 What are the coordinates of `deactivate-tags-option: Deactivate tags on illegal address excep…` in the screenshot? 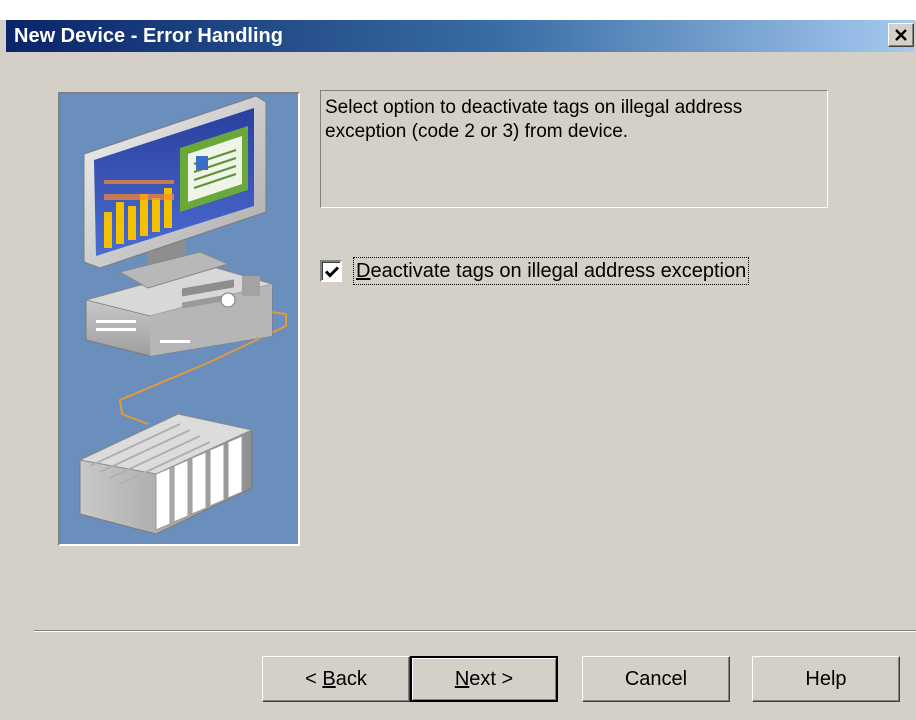 It's located at (535, 271).